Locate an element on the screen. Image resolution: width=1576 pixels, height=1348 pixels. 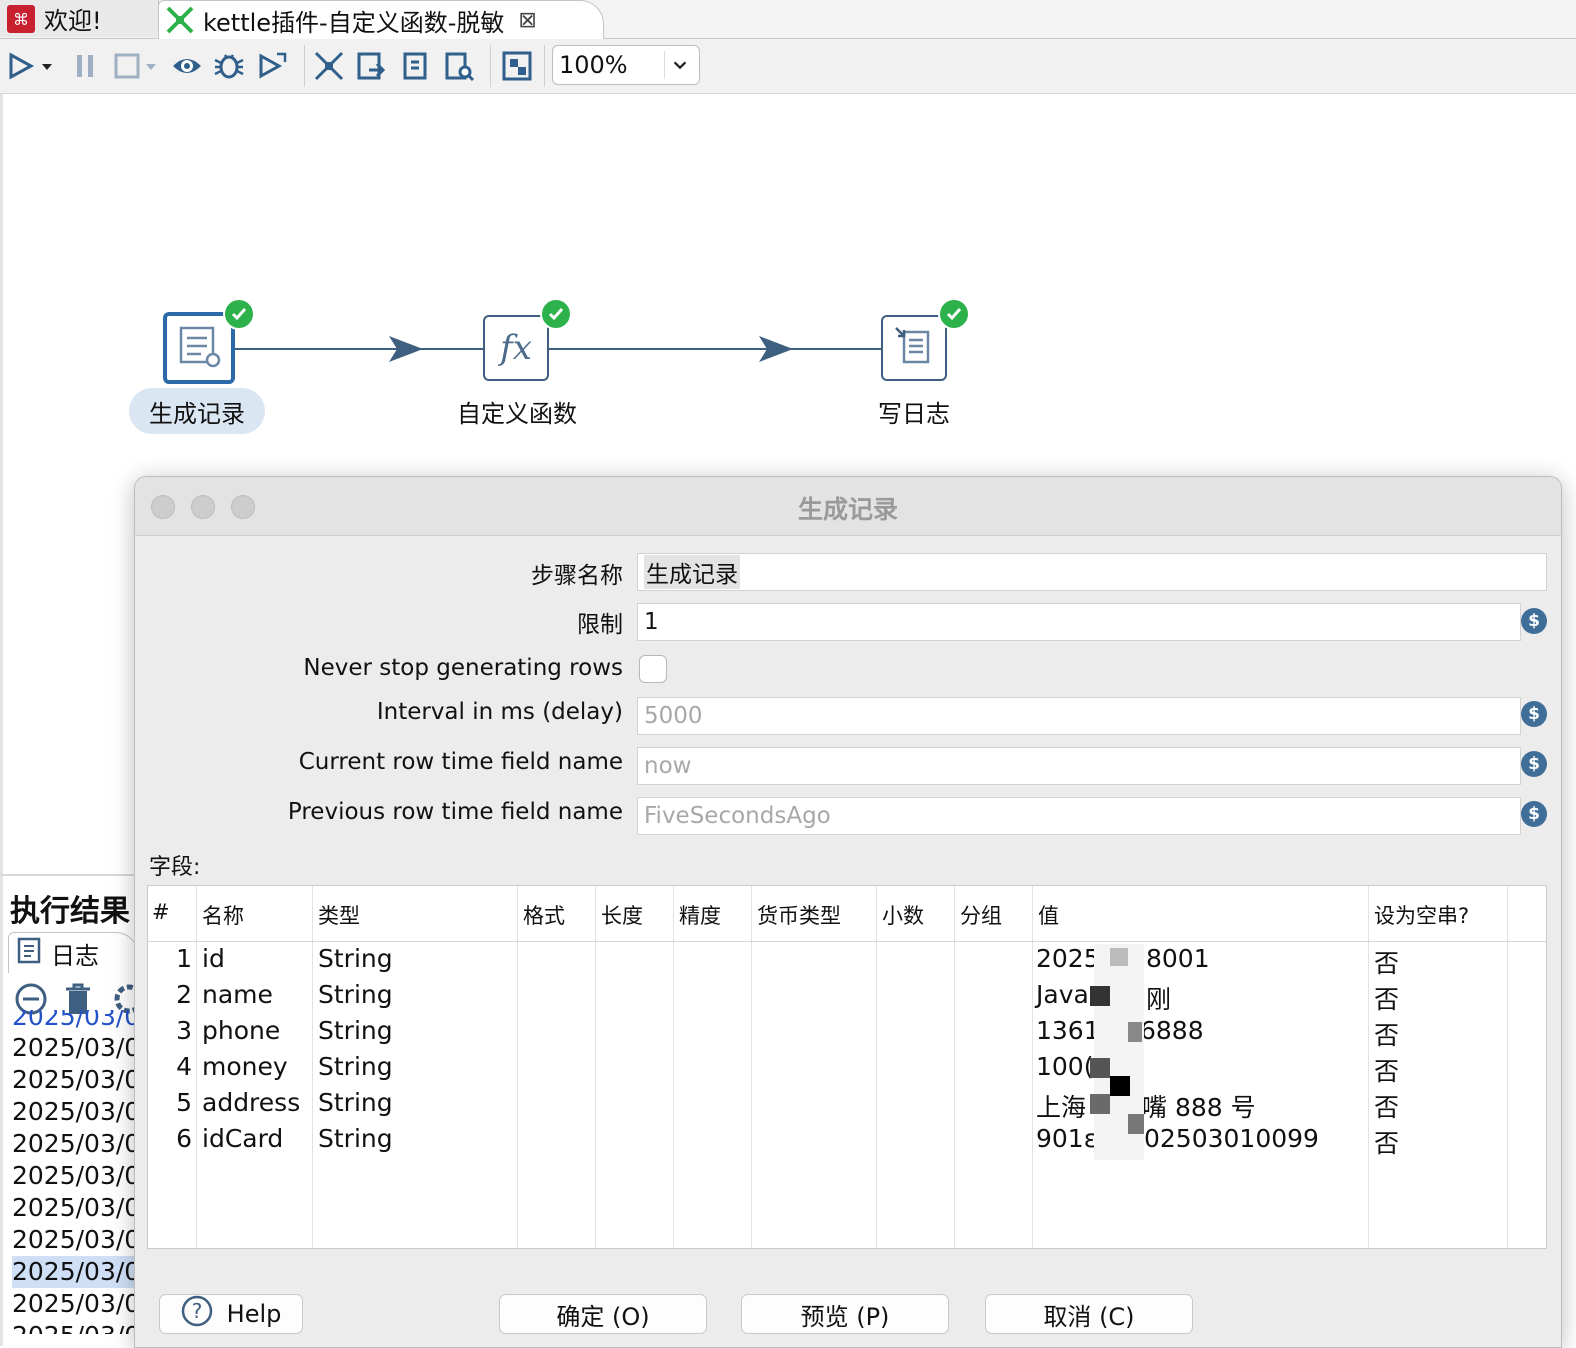
editor-tab-bar: ⌘ 欢迎! kettle插件-自定义函数-脱敏 ⊠ is located at coordinates (788, 19).